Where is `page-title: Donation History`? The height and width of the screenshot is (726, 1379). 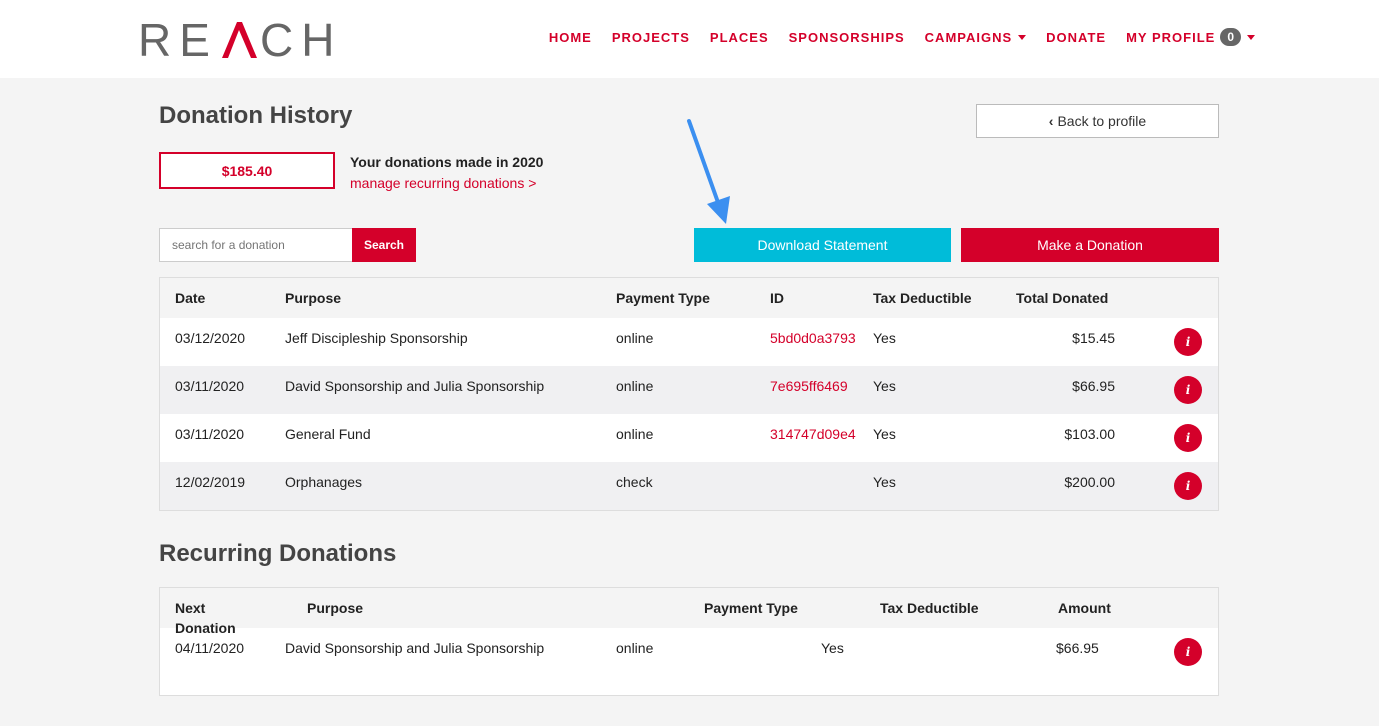
page-title: Donation History is located at coordinates (256, 115).